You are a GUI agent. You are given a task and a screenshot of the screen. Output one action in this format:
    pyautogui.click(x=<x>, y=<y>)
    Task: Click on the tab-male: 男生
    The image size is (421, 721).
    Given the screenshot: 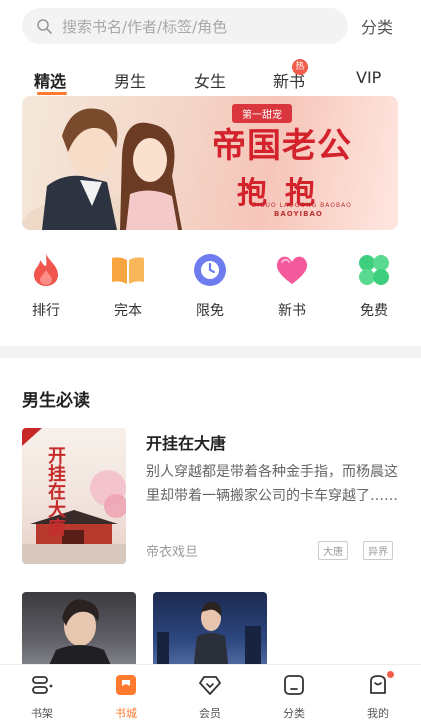 What is the action you would take?
    pyautogui.click(x=130, y=80)
    